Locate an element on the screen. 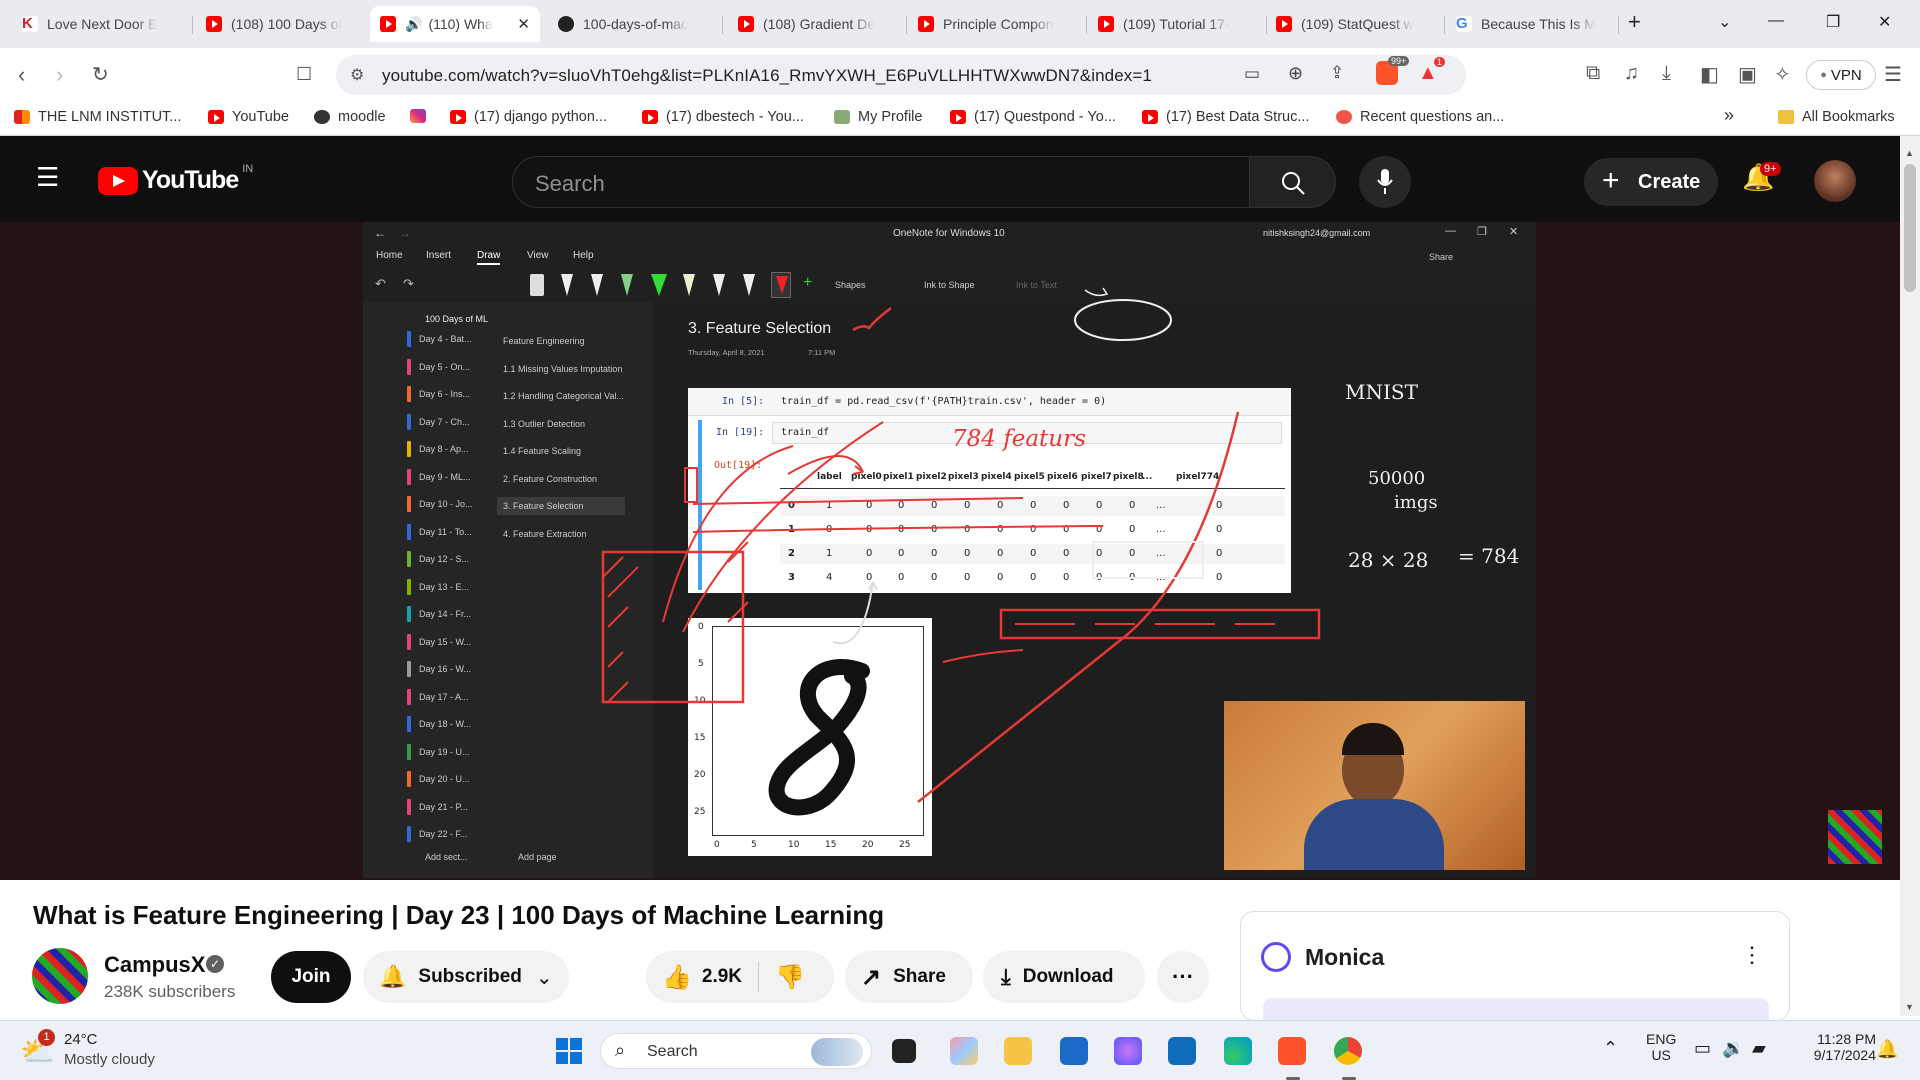 The image size is (1920, 1080). downloads-icon: ⤓ is located at coordinates (1666, 73).